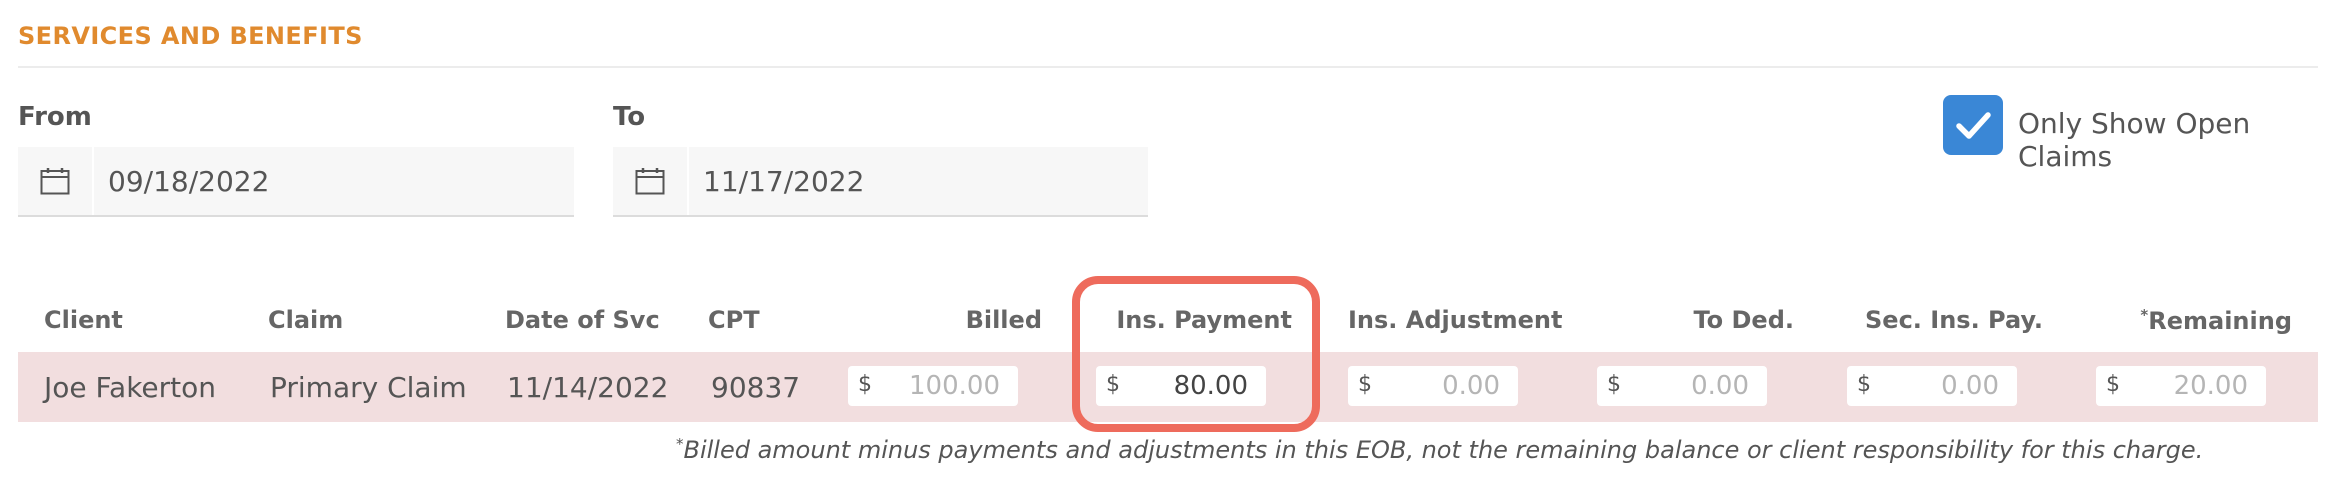 The width and height of the screenshot is (2336, 486). I want to click on to-ded-input: $ 0.00, so click(1682, 386).